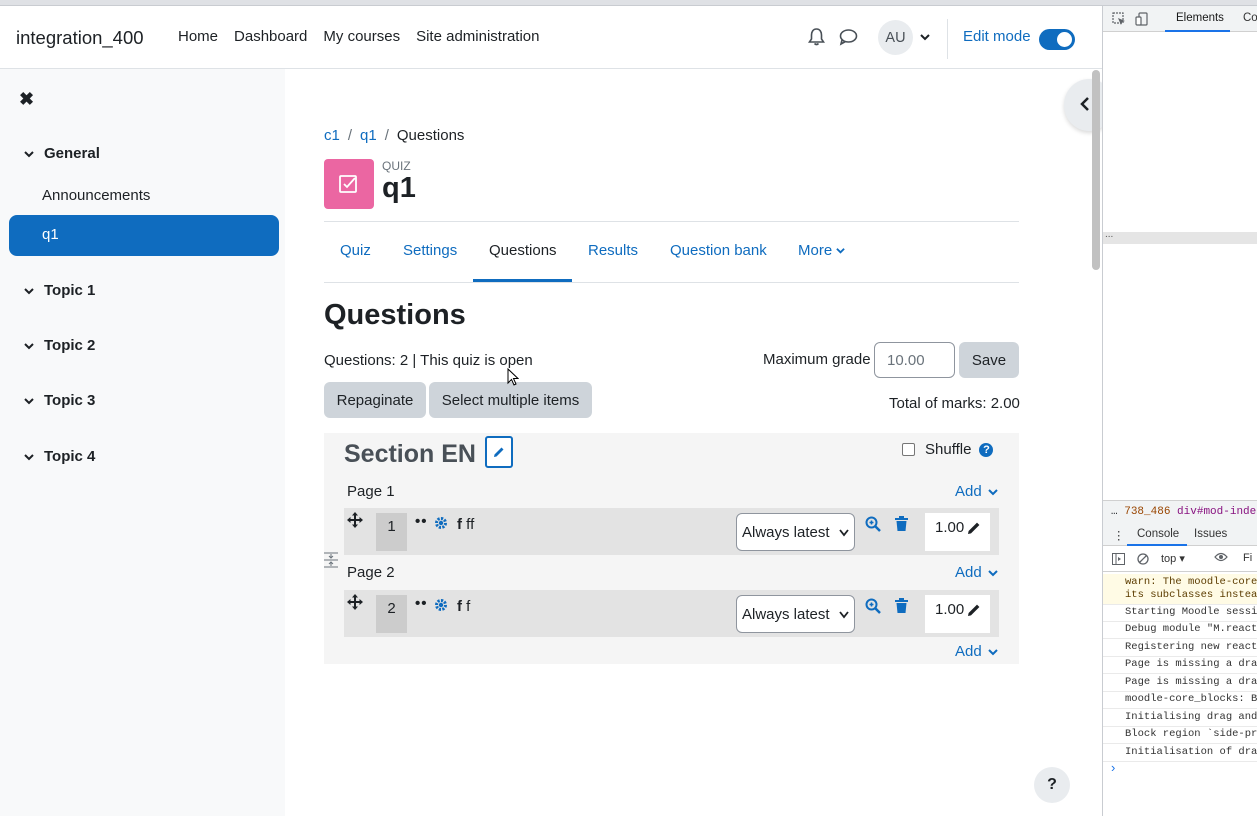 This screenshot has height=816, width=1257. What do you see at coordinates (513, 378) in the screenshot?
I see `mouse-cursor-icon` at bounding box center [513, 378].